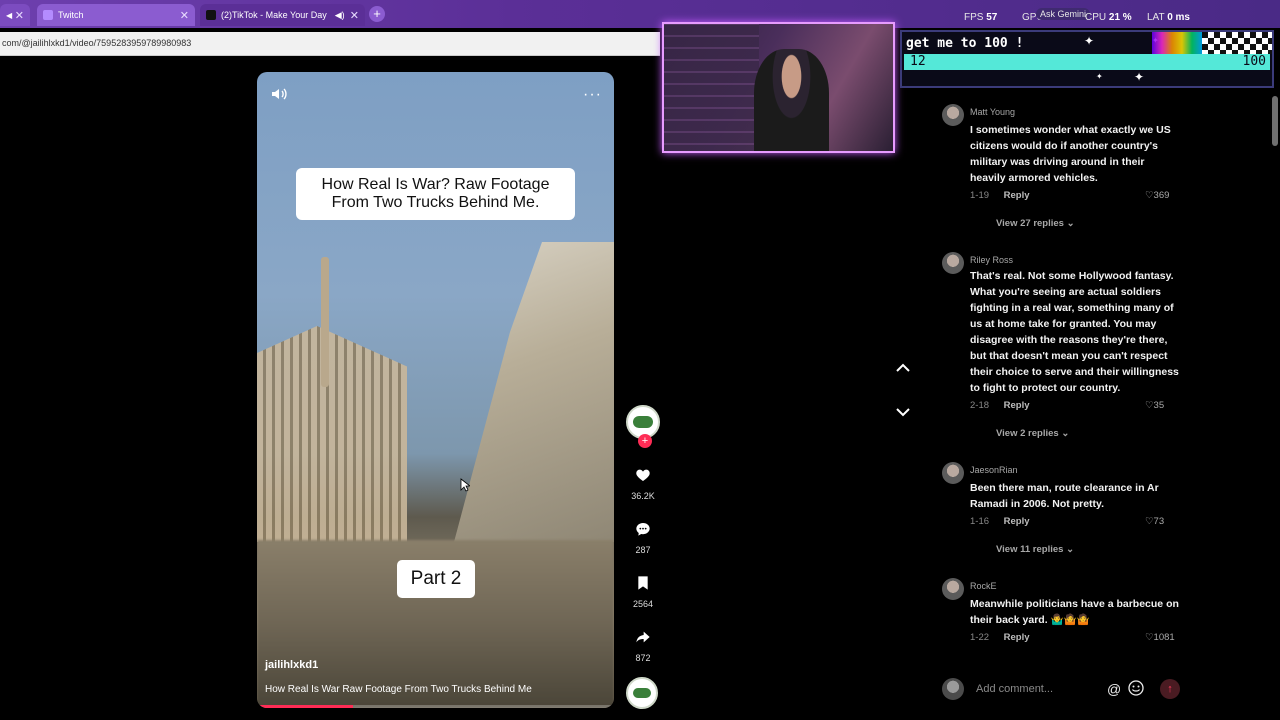  What do you see at coordinates (980, 405) in the screenshot?
I see `comment-date: 2-18` at bounding box center [980, 405].